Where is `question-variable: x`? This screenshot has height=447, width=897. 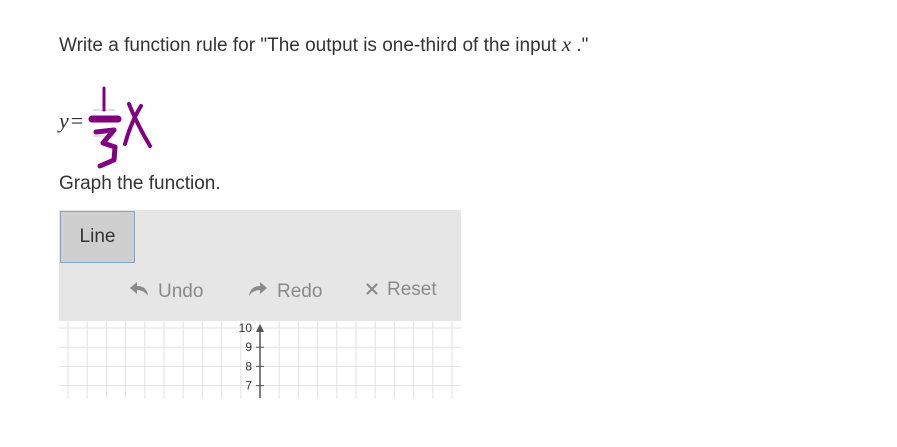 question-variable: x is located at coordinates (566, 44).